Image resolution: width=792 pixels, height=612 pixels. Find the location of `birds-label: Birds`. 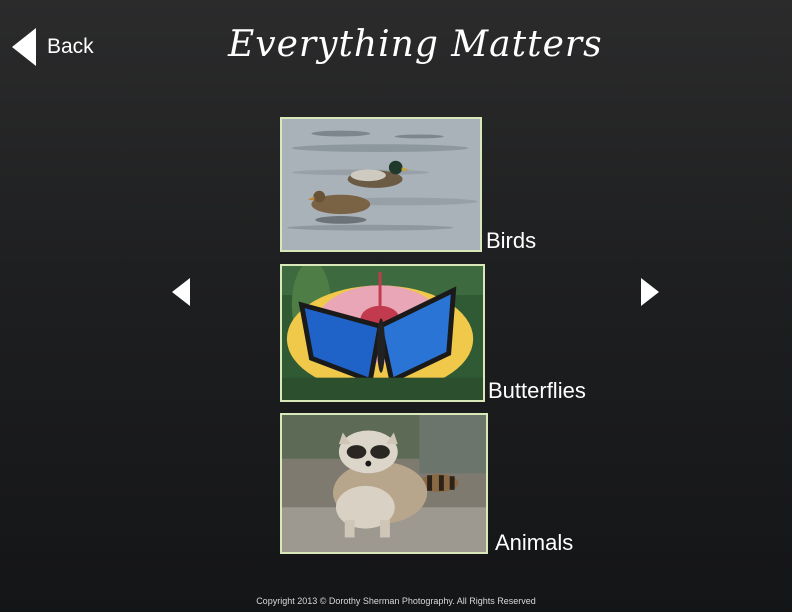

birds-label: Birds is located at coordinates (511, 241).